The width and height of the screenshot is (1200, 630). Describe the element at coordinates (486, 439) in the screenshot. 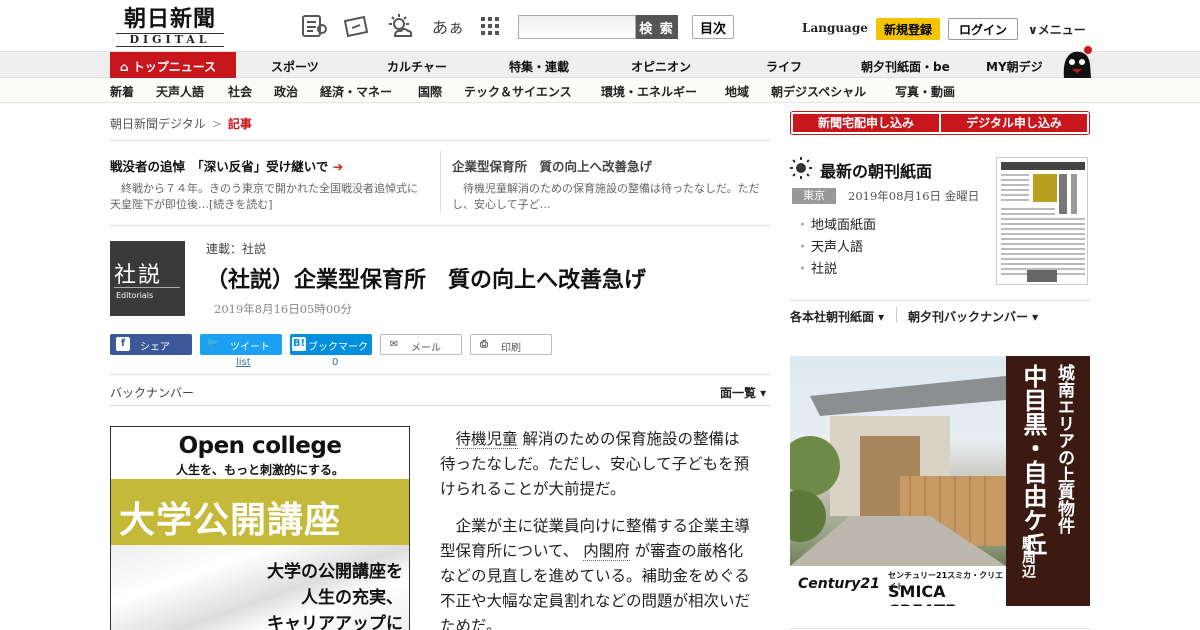

I see `glossary-term: 待機児童` at that location.